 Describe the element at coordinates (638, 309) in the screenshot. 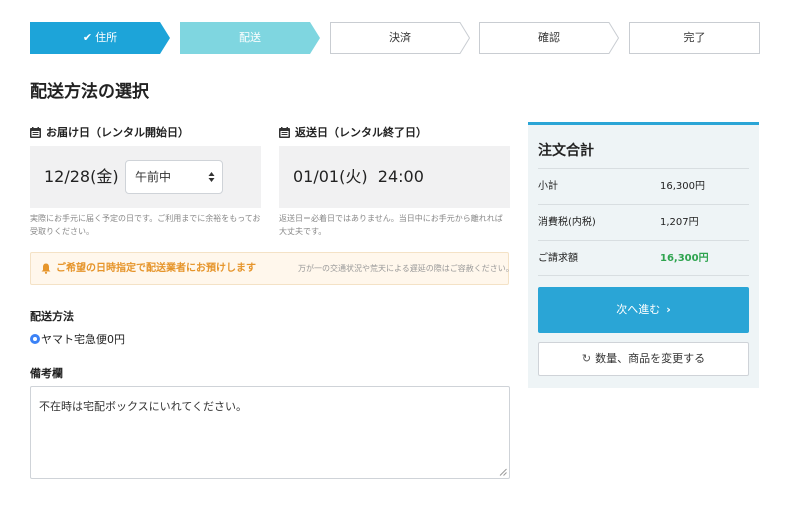

I see `next-button-label: 次へ進む` at that location.